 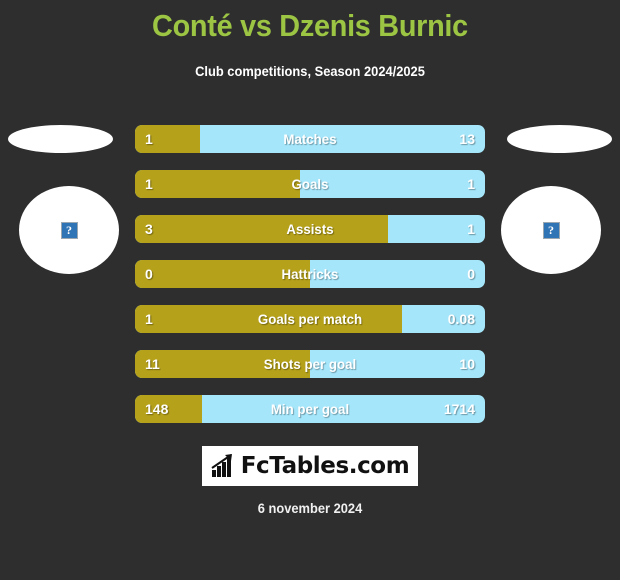 I want to click on page-title: Conté vs Dzenis Burnic, so click(x=310, y=25).